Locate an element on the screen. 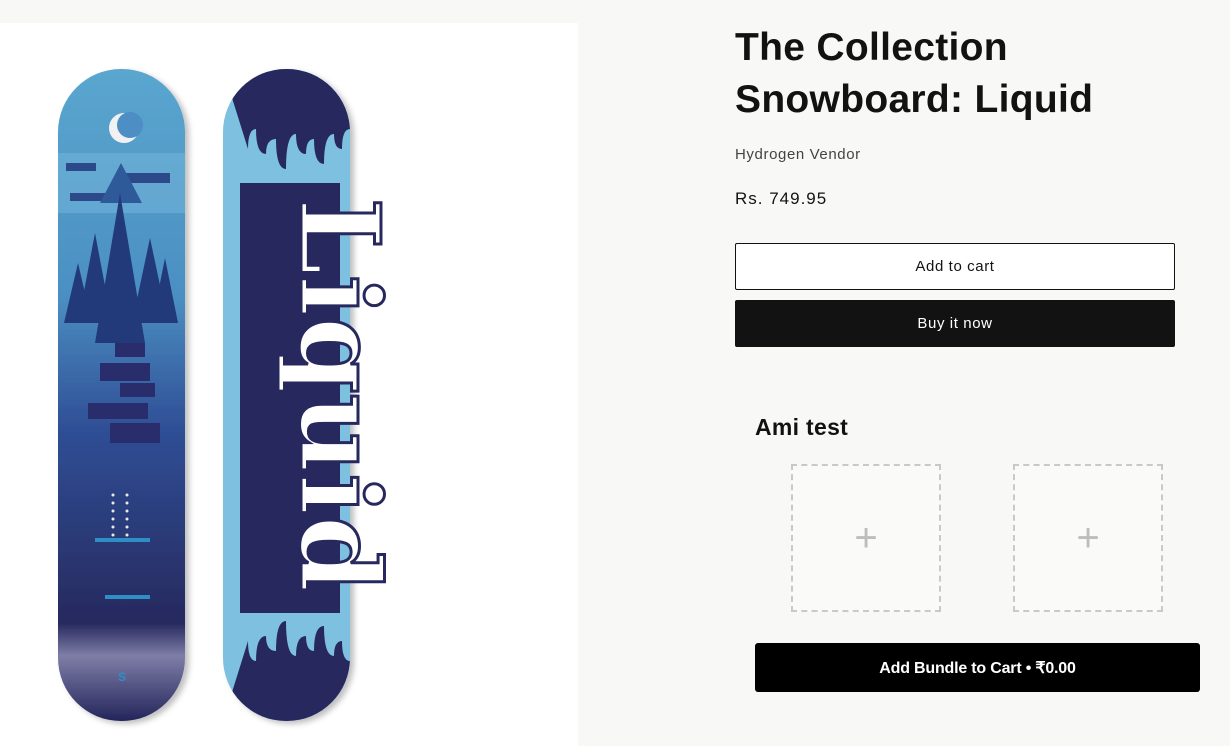 The width and height of the screenshot is (1230, 746). board-graphic-text: Liquid is located at coordinates (339, 395).